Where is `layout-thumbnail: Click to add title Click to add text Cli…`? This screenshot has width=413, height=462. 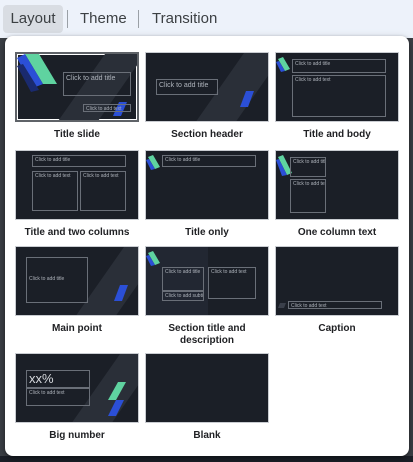
layout-thumbnail: Click to add title Click to add text Cli… is located at coordinates (77, 185).